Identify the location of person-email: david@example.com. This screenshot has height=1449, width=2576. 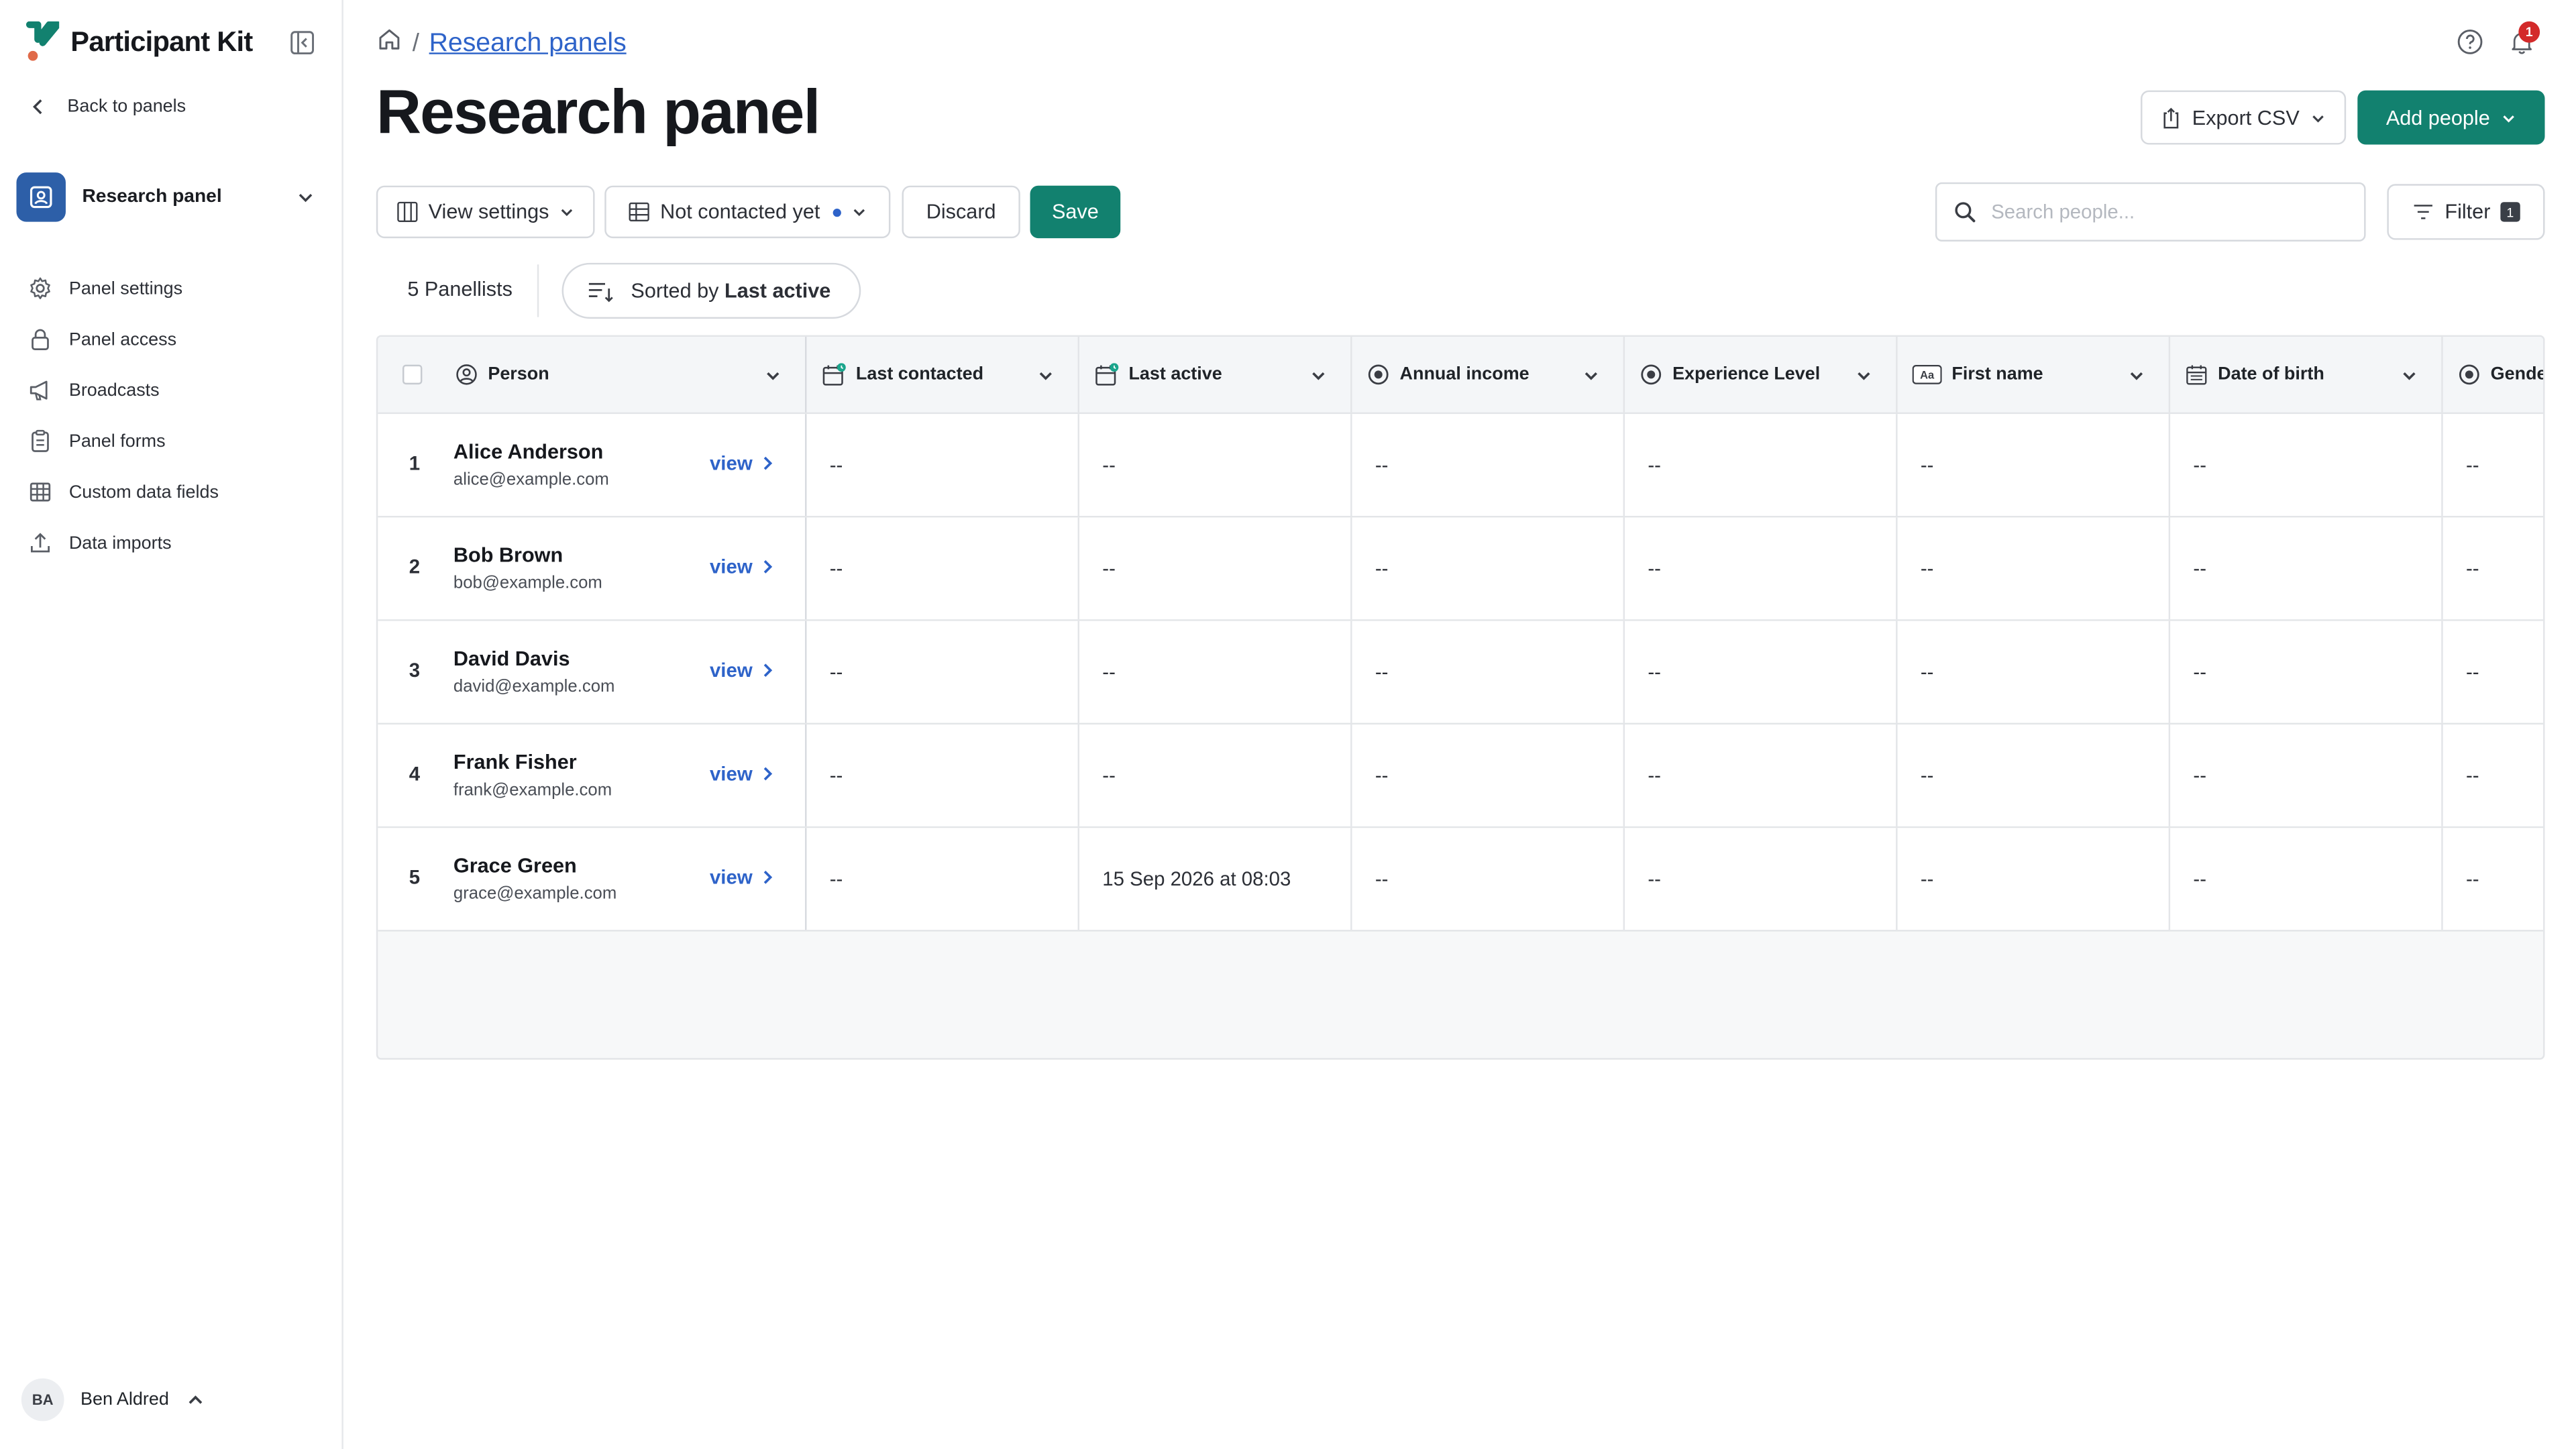
(534, 686).